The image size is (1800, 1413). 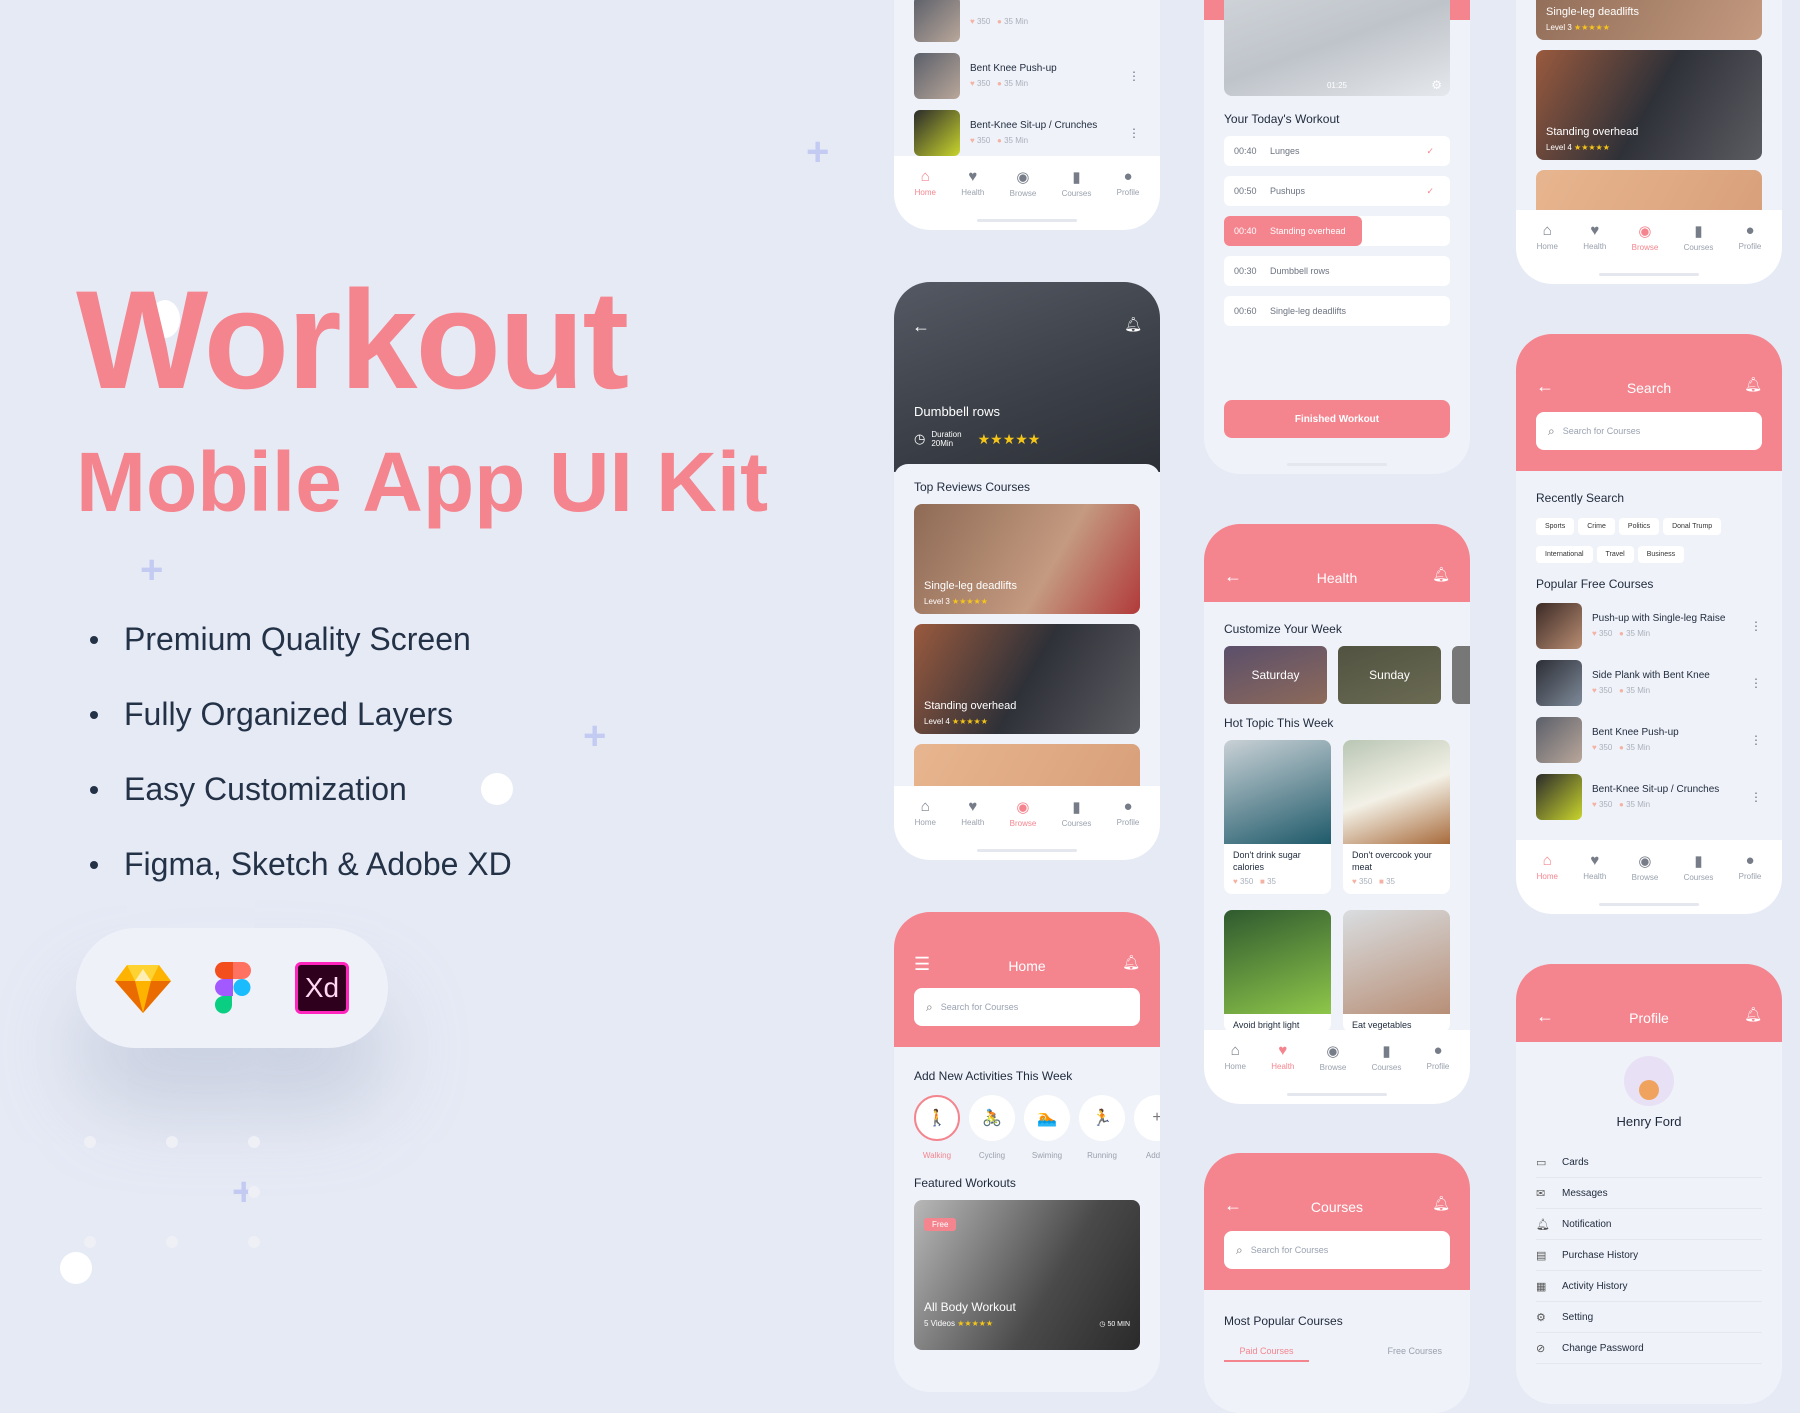 What do you see at coordinates (1337, 578) in the screenshot?
I see `screen-title: Health` at bounding box center [1337, 578].